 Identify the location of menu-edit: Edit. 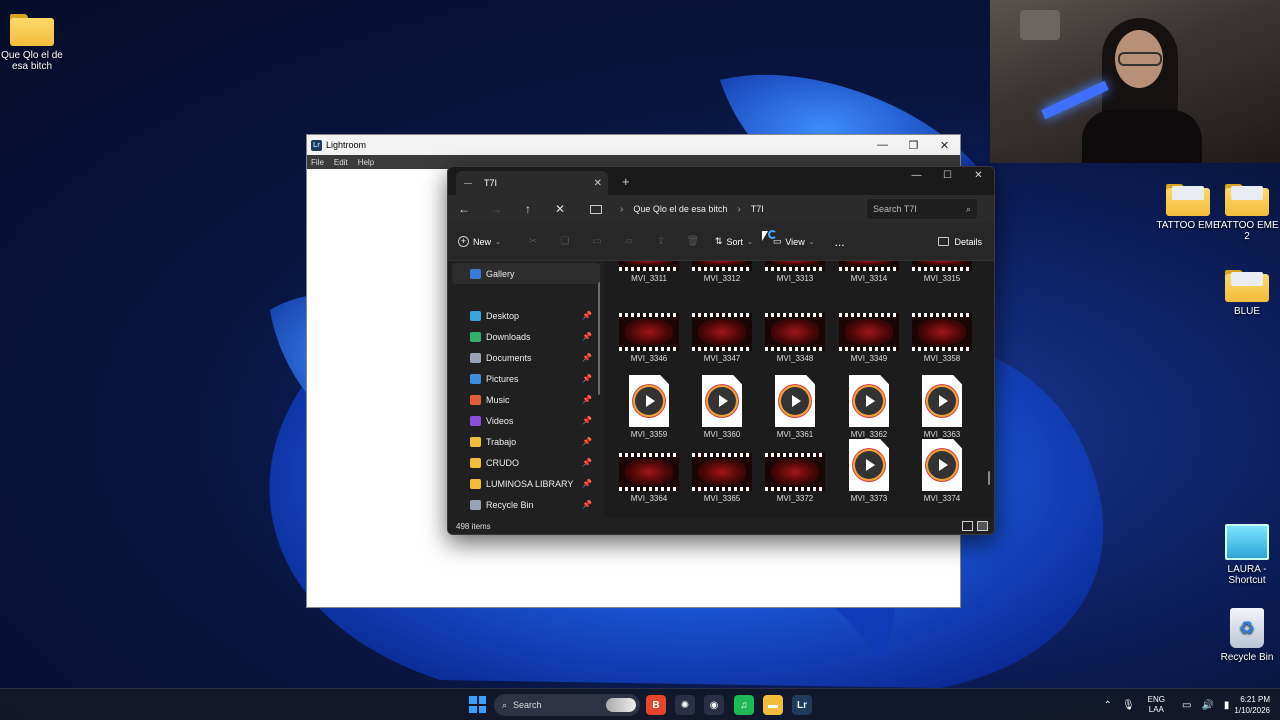
(341, 162).